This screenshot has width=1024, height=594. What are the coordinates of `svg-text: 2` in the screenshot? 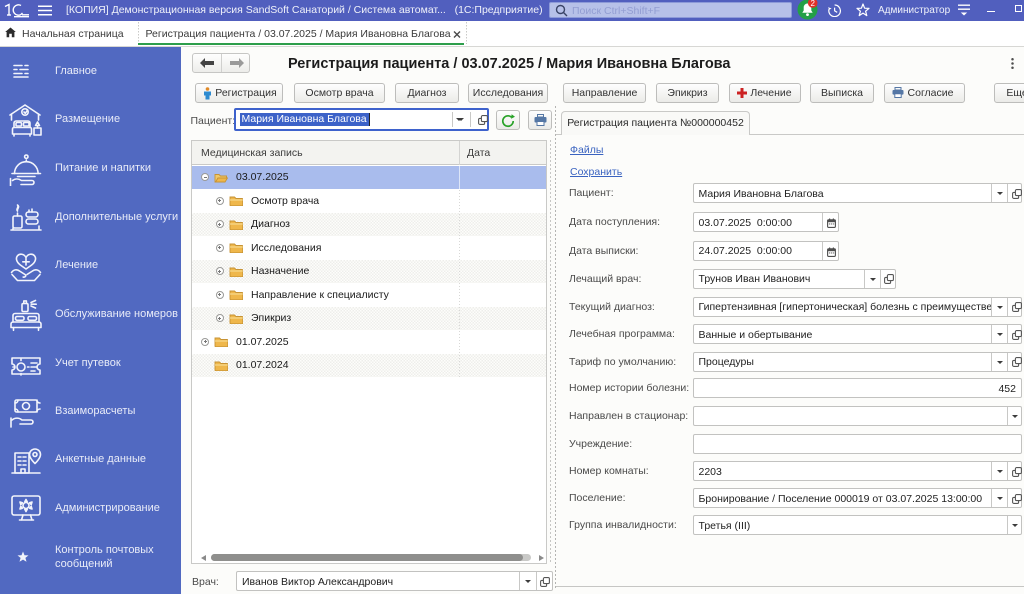 It's located at (812, 4).